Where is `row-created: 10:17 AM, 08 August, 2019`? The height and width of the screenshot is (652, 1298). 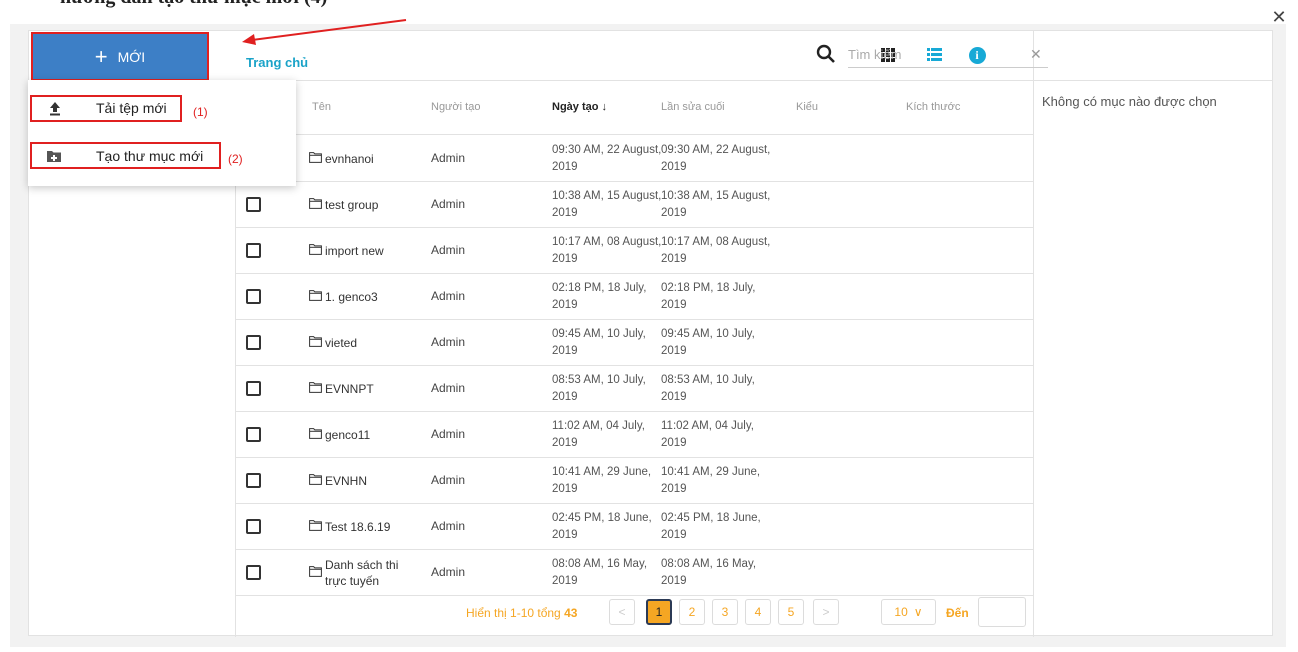 row-created: 10:17 AM, 08 August, 2019 is located at coordinates (607, 250).